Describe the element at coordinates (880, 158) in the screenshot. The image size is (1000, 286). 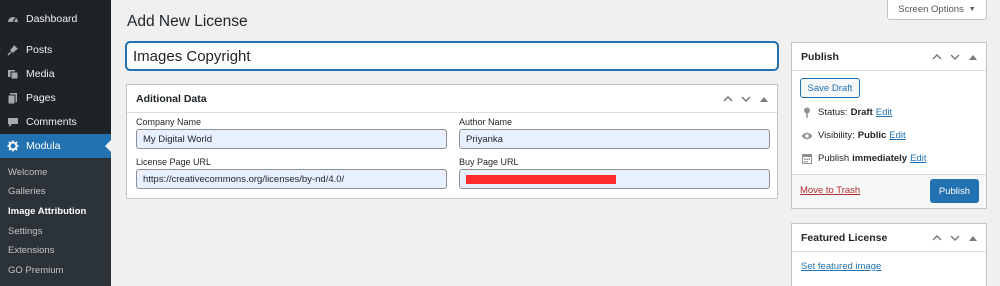
I see `schedule-value: immediately` at that location.